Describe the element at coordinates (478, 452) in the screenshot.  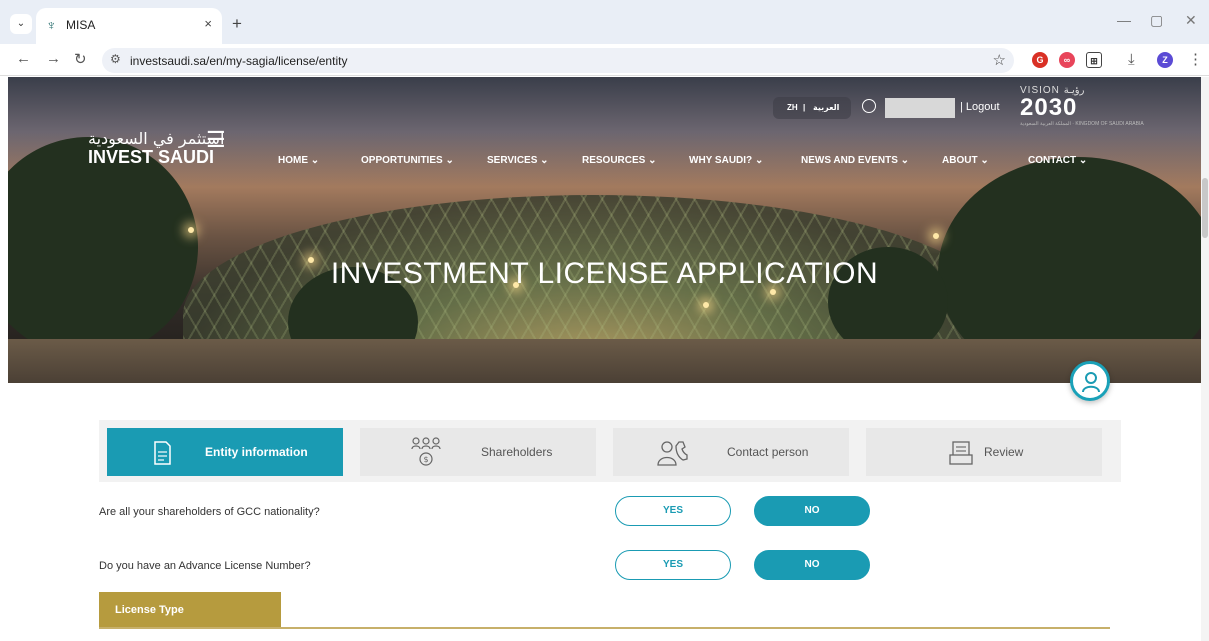
I see `step-shareholders: $ Shareholders` at that location.